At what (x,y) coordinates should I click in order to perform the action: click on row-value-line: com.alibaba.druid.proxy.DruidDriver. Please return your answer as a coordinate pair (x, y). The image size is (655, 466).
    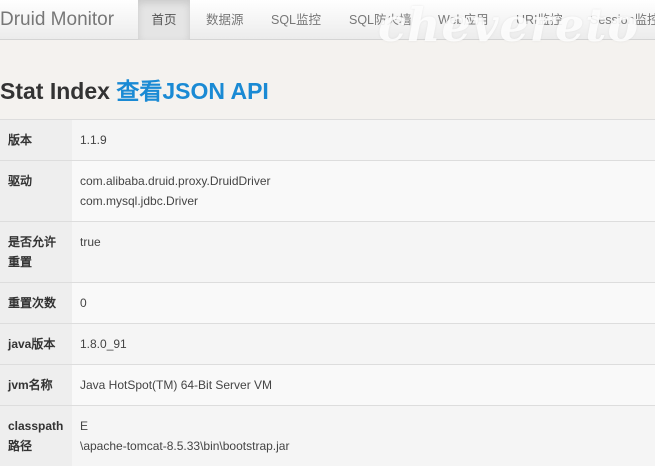
    Looking at the image, I should click on (363, 181).